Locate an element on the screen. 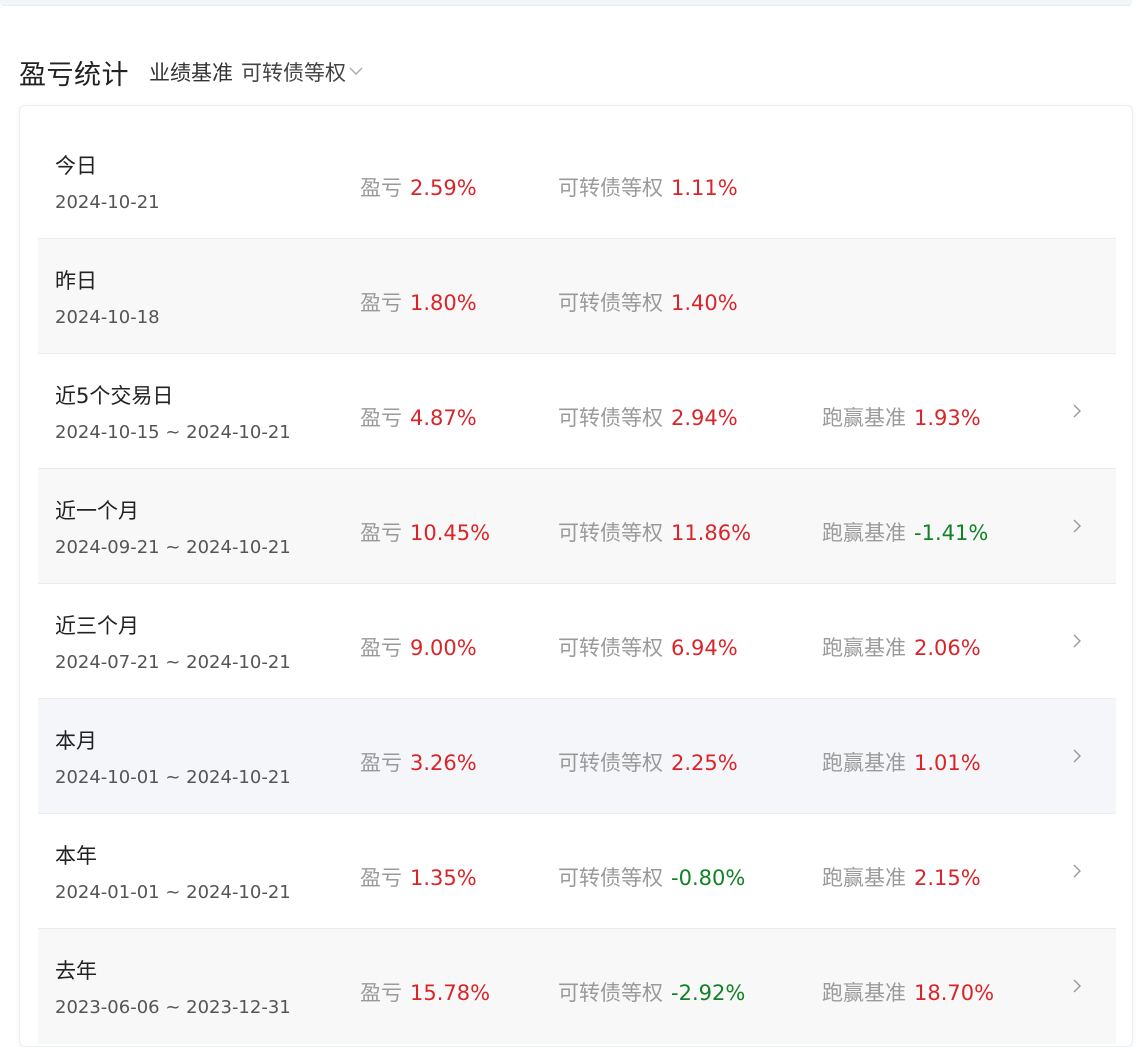 Image resolution: width=1140 pixels, height=1047 pixels. pl-metric: 盈亏 1.80% is located at coordinates (418, 302).